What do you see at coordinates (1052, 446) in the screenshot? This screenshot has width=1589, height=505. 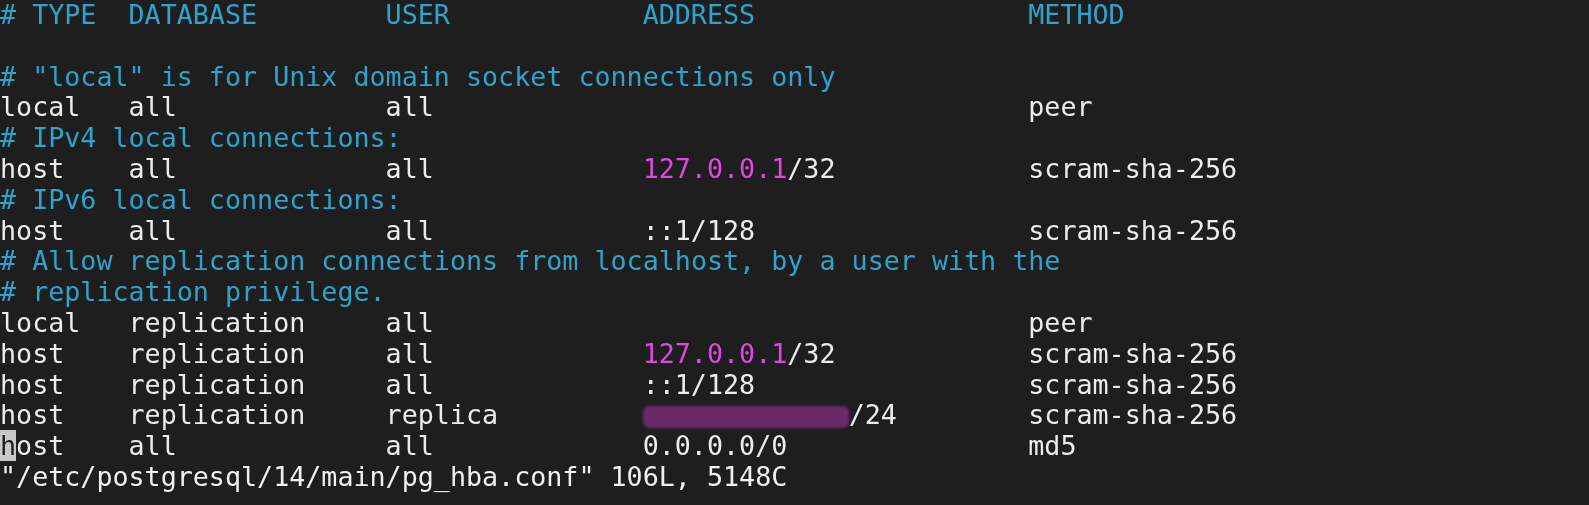 I see `method-cell: md5` at bounding box center [1052, 446].